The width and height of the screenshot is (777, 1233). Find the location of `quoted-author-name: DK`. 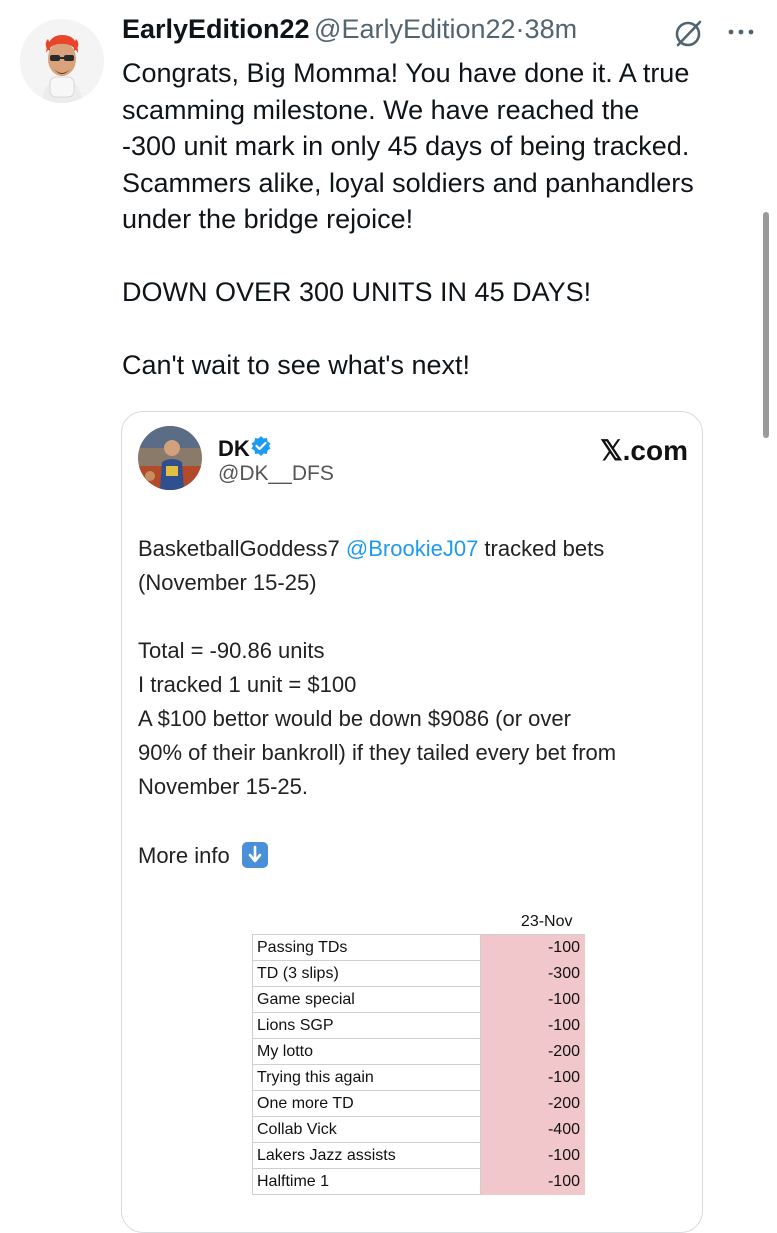

quoted-author-name: DK is located at coordinates (234, 448).